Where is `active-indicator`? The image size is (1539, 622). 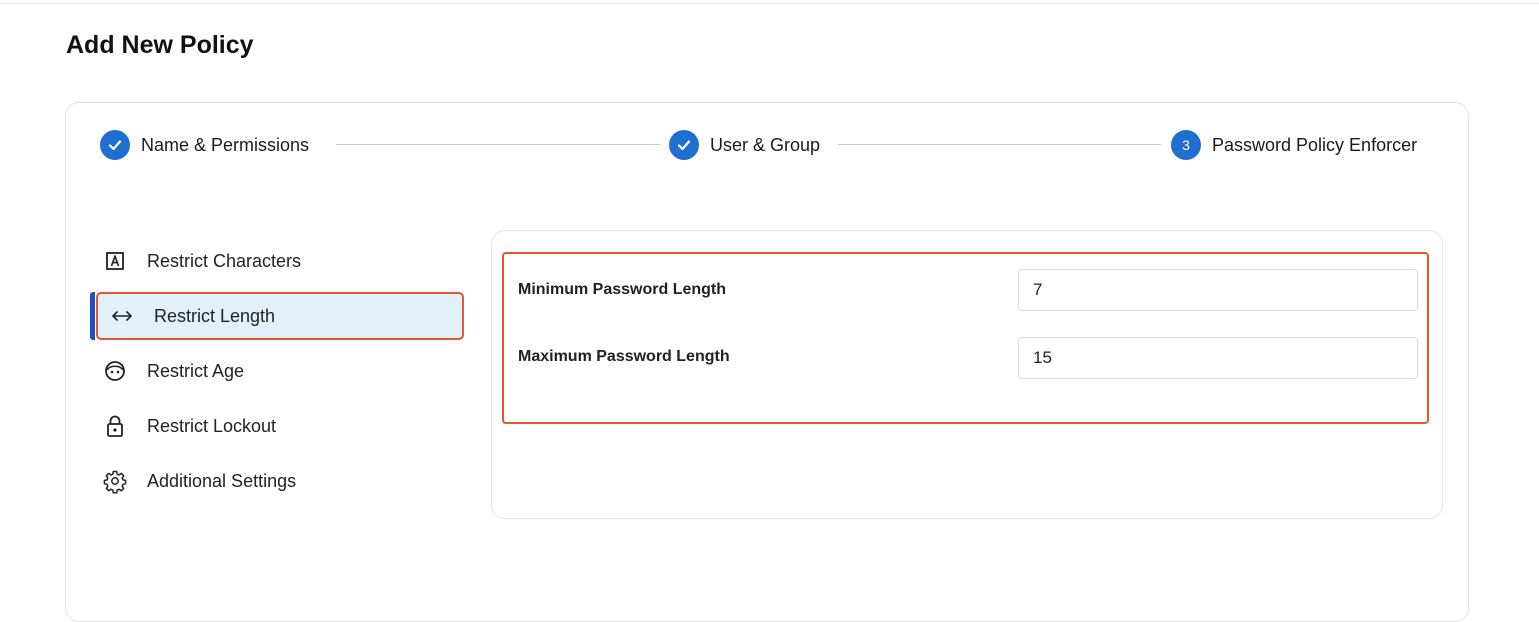
active-indicator is located at coordinates (92, 316).